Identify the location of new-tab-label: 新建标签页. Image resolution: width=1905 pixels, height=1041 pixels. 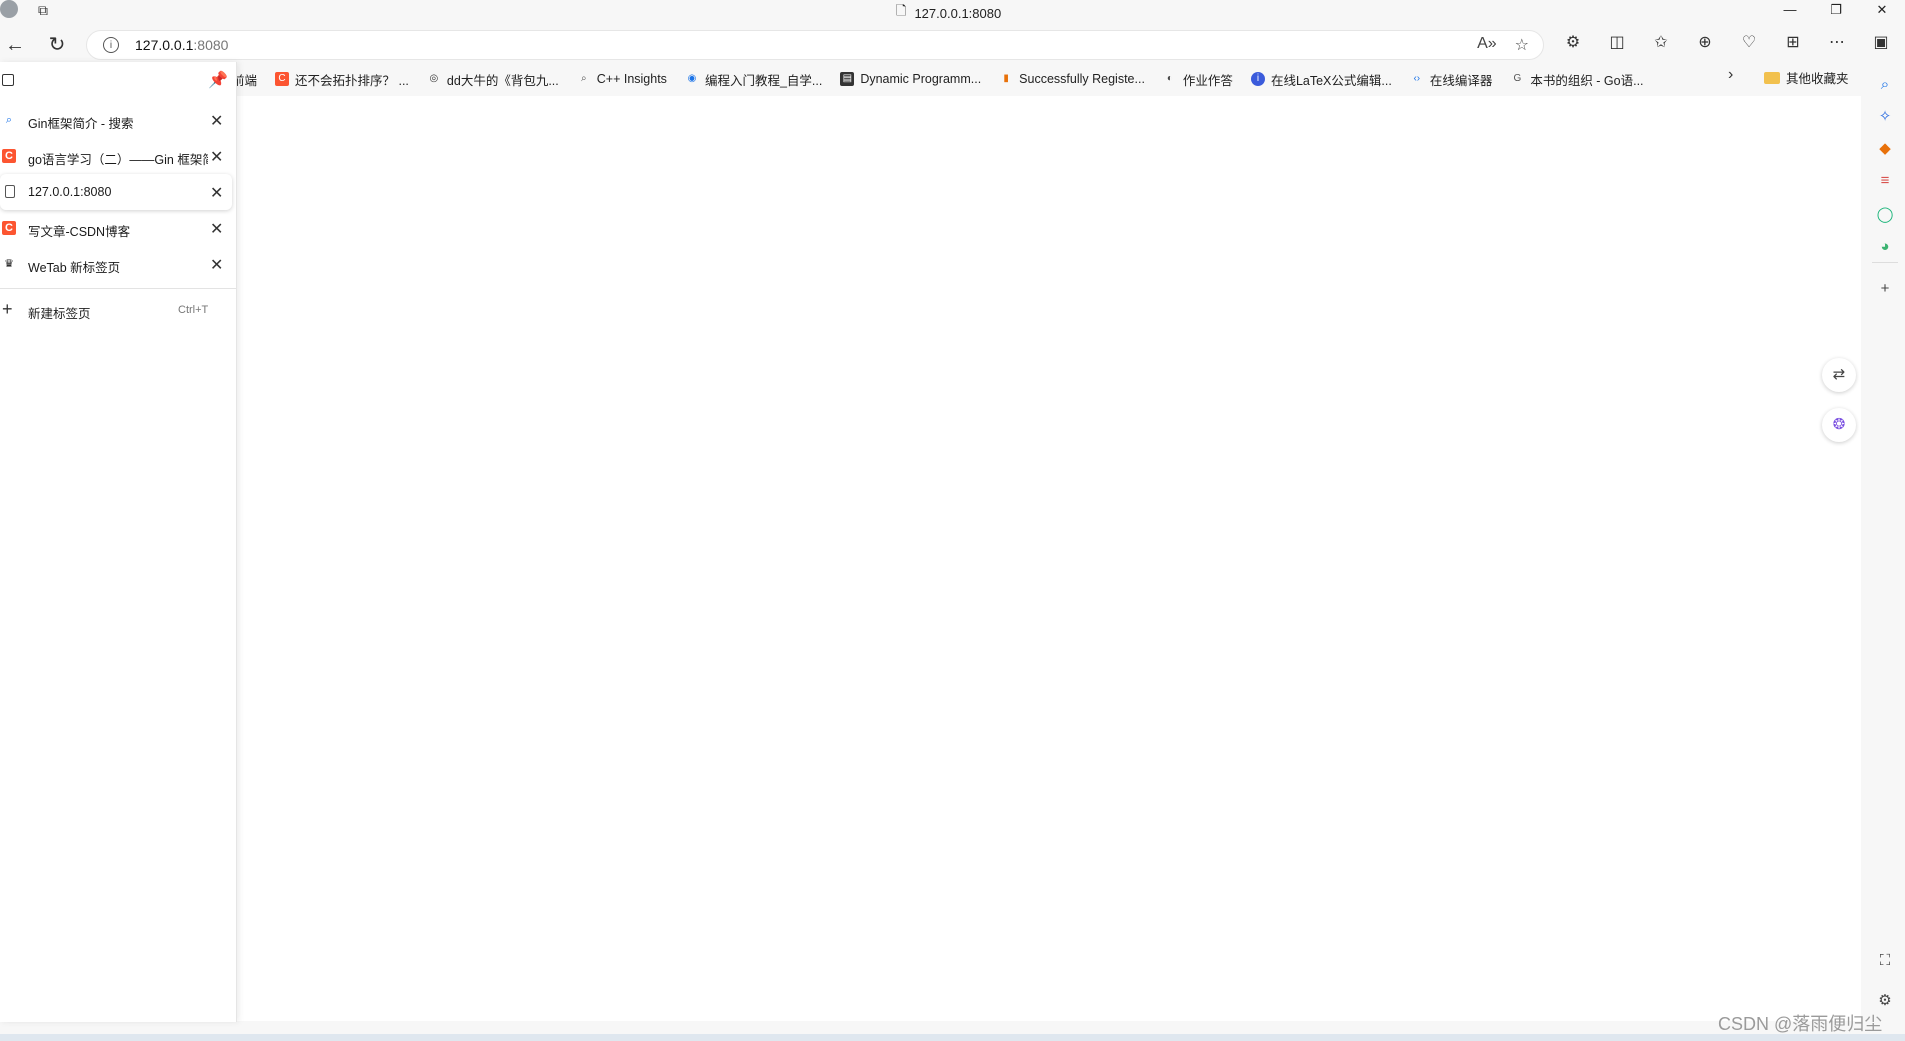
(59, 314).